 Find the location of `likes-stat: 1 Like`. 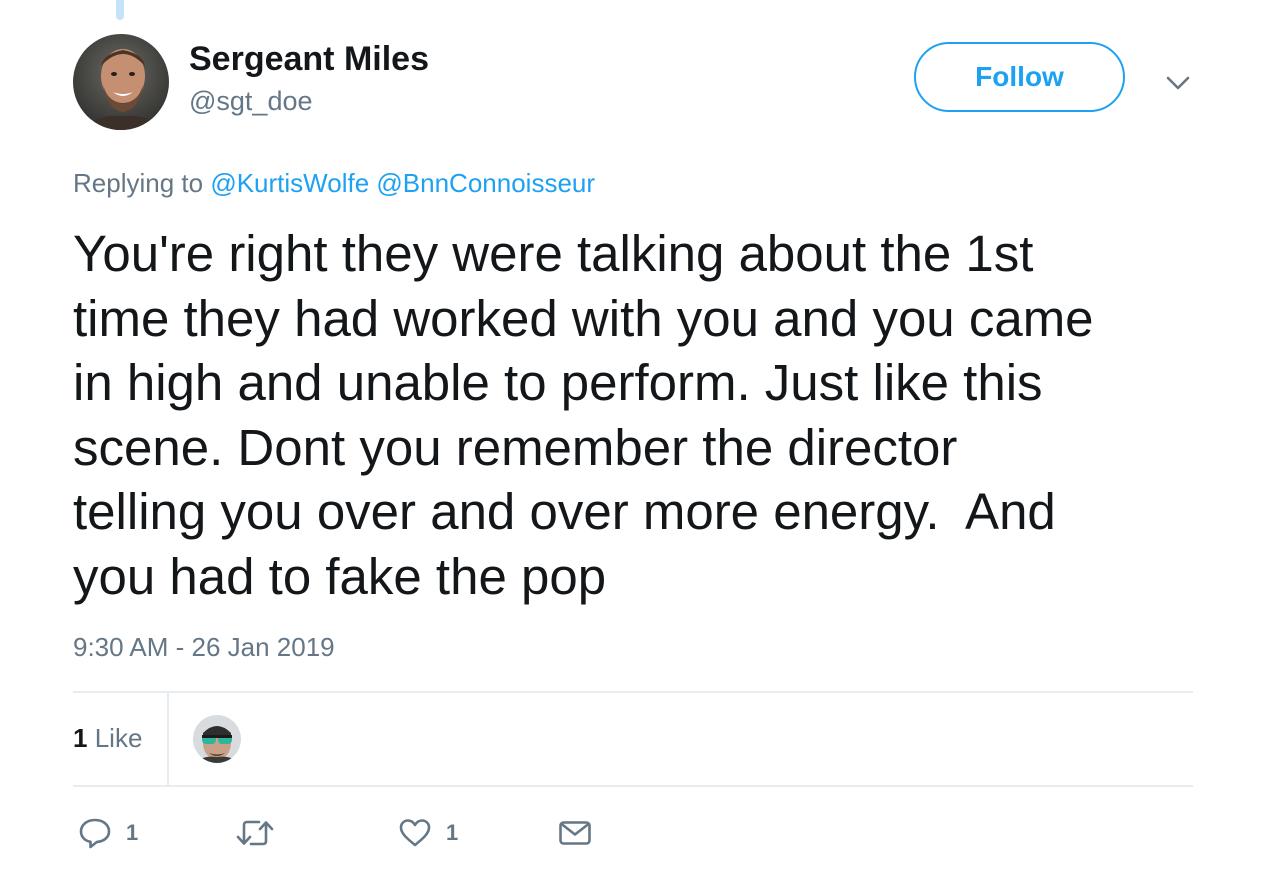

likes-stat: 1 Like is located at coordinates (107, 738).